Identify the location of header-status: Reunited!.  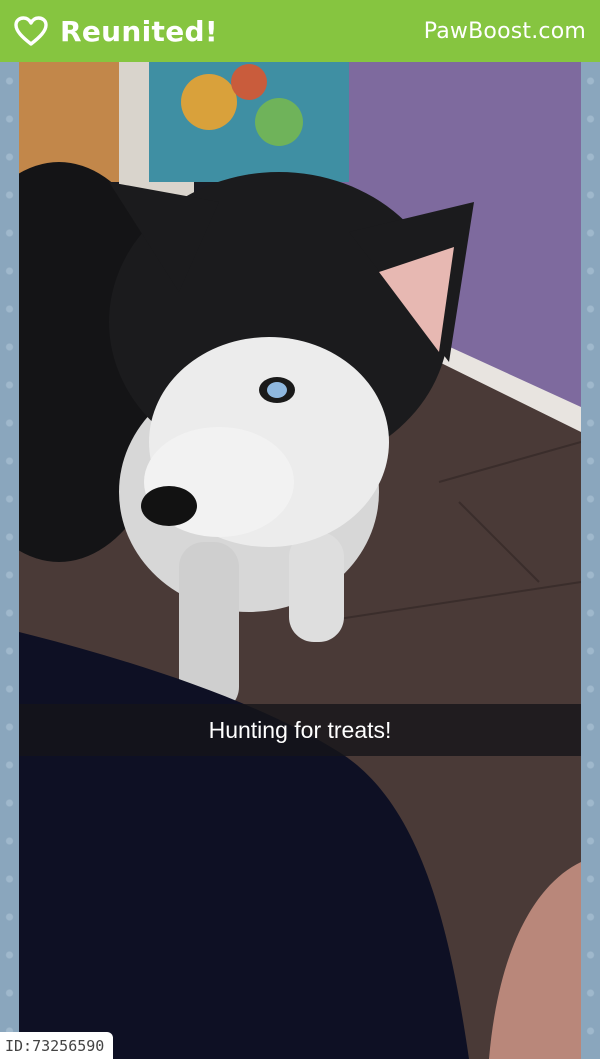
(116, 31).